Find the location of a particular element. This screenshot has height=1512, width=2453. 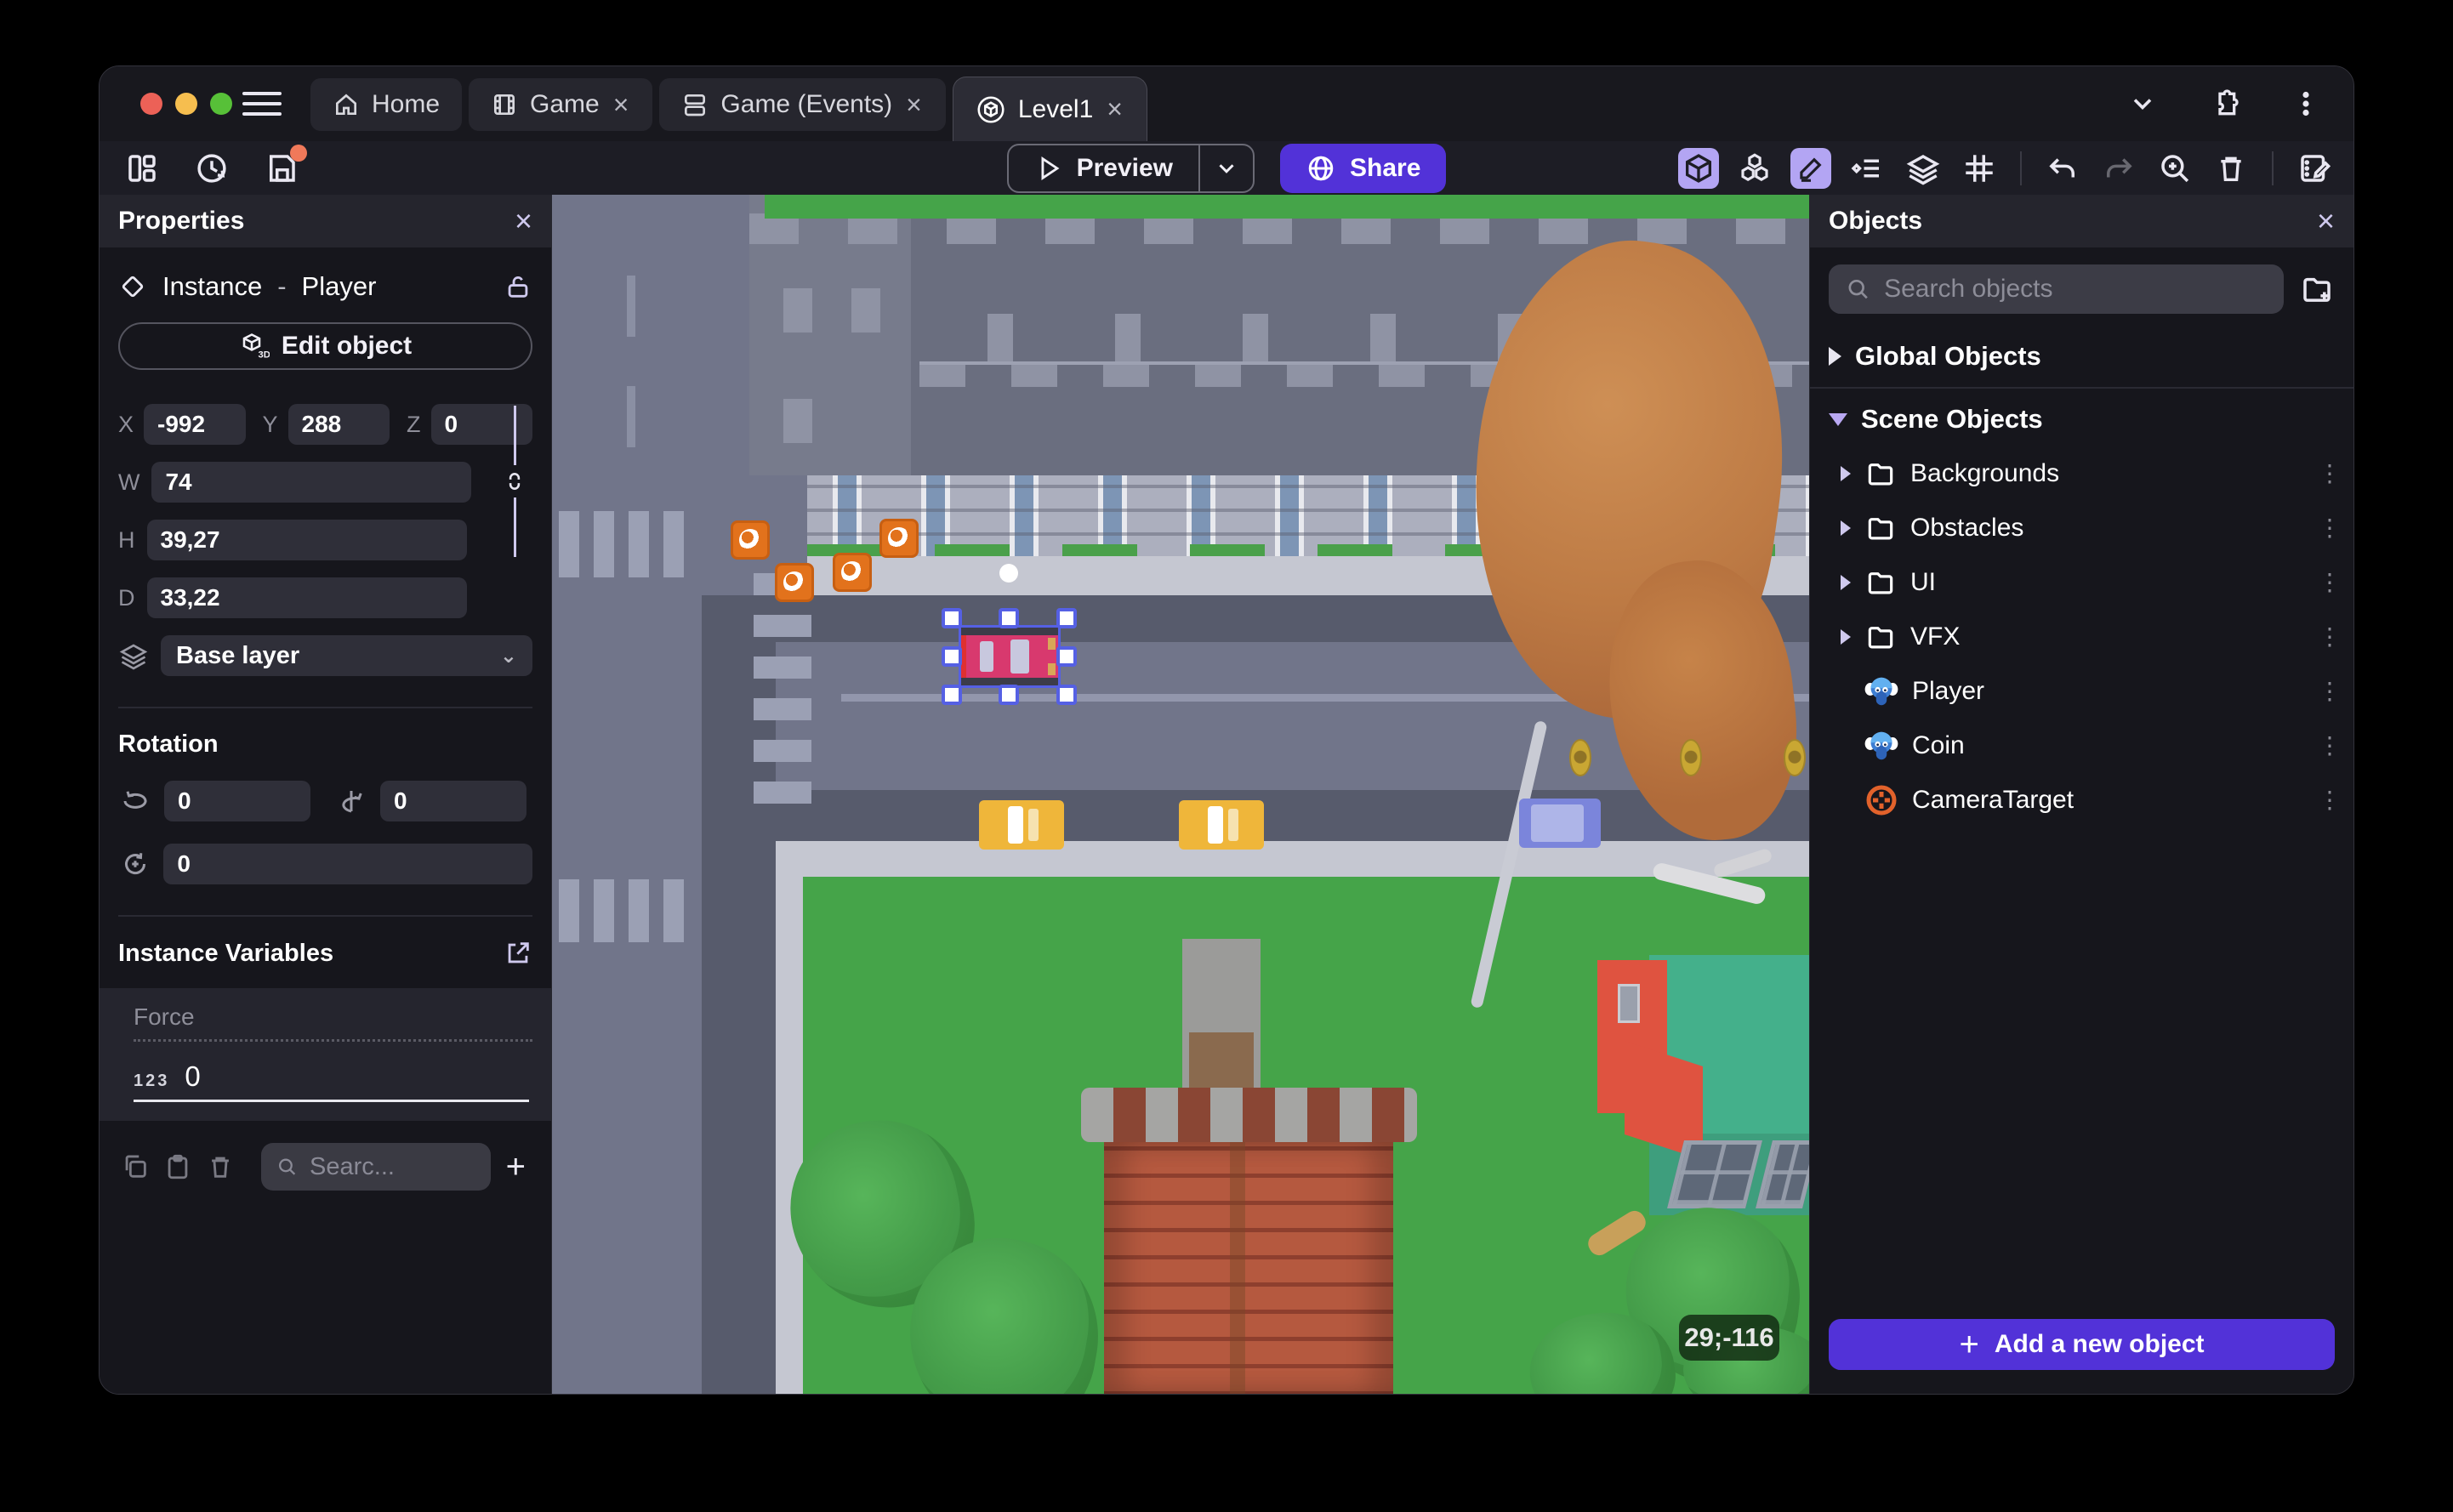

objects-cubes-icon is located at coordinates (1754, 168).